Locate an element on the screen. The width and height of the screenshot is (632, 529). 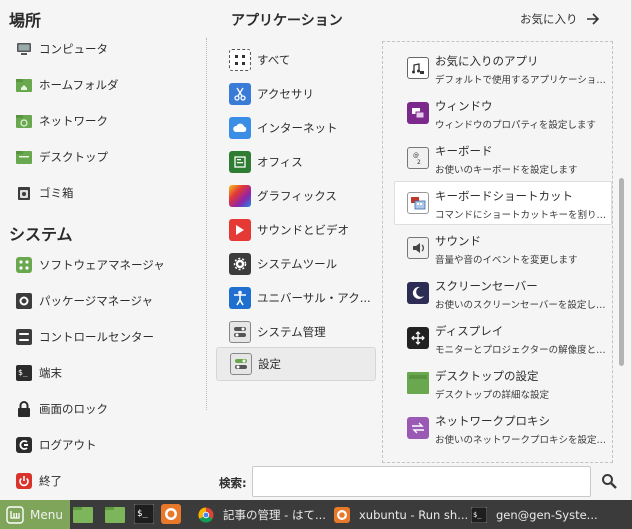
place-computer: コンピュータ is located at coordinates (100, 49).